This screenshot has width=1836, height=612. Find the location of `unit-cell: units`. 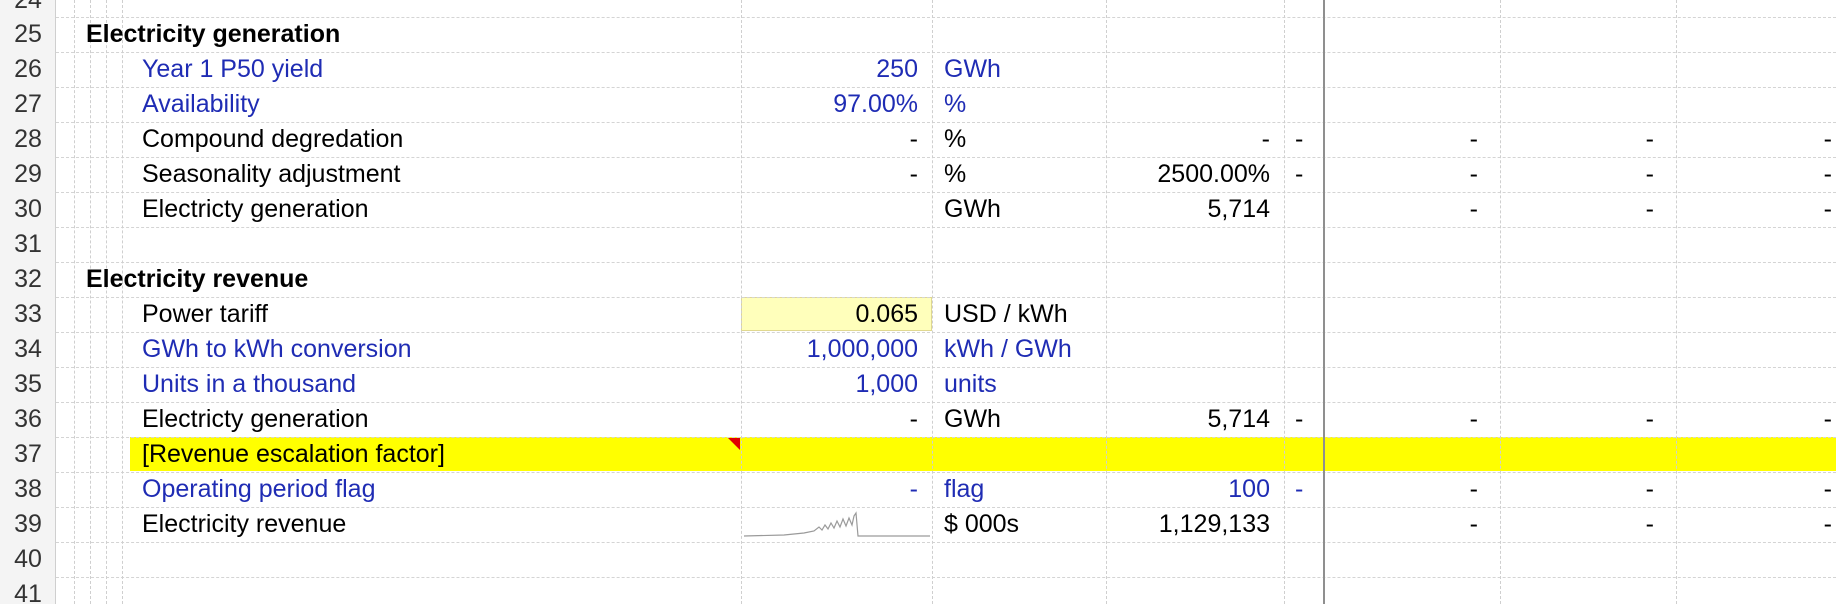

unit-cell: units is located at coordinates (970, 384).